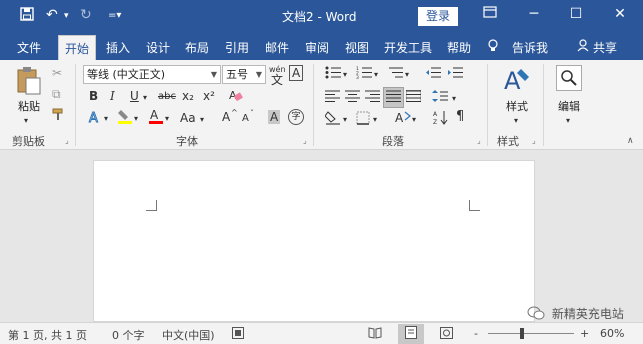 Image resolution: width=643 pixels, height=344 pixels. Describe the element at coordinates (516, 121) in the screenshot. I see `styles-dropdown-icon: ▾` at that location.